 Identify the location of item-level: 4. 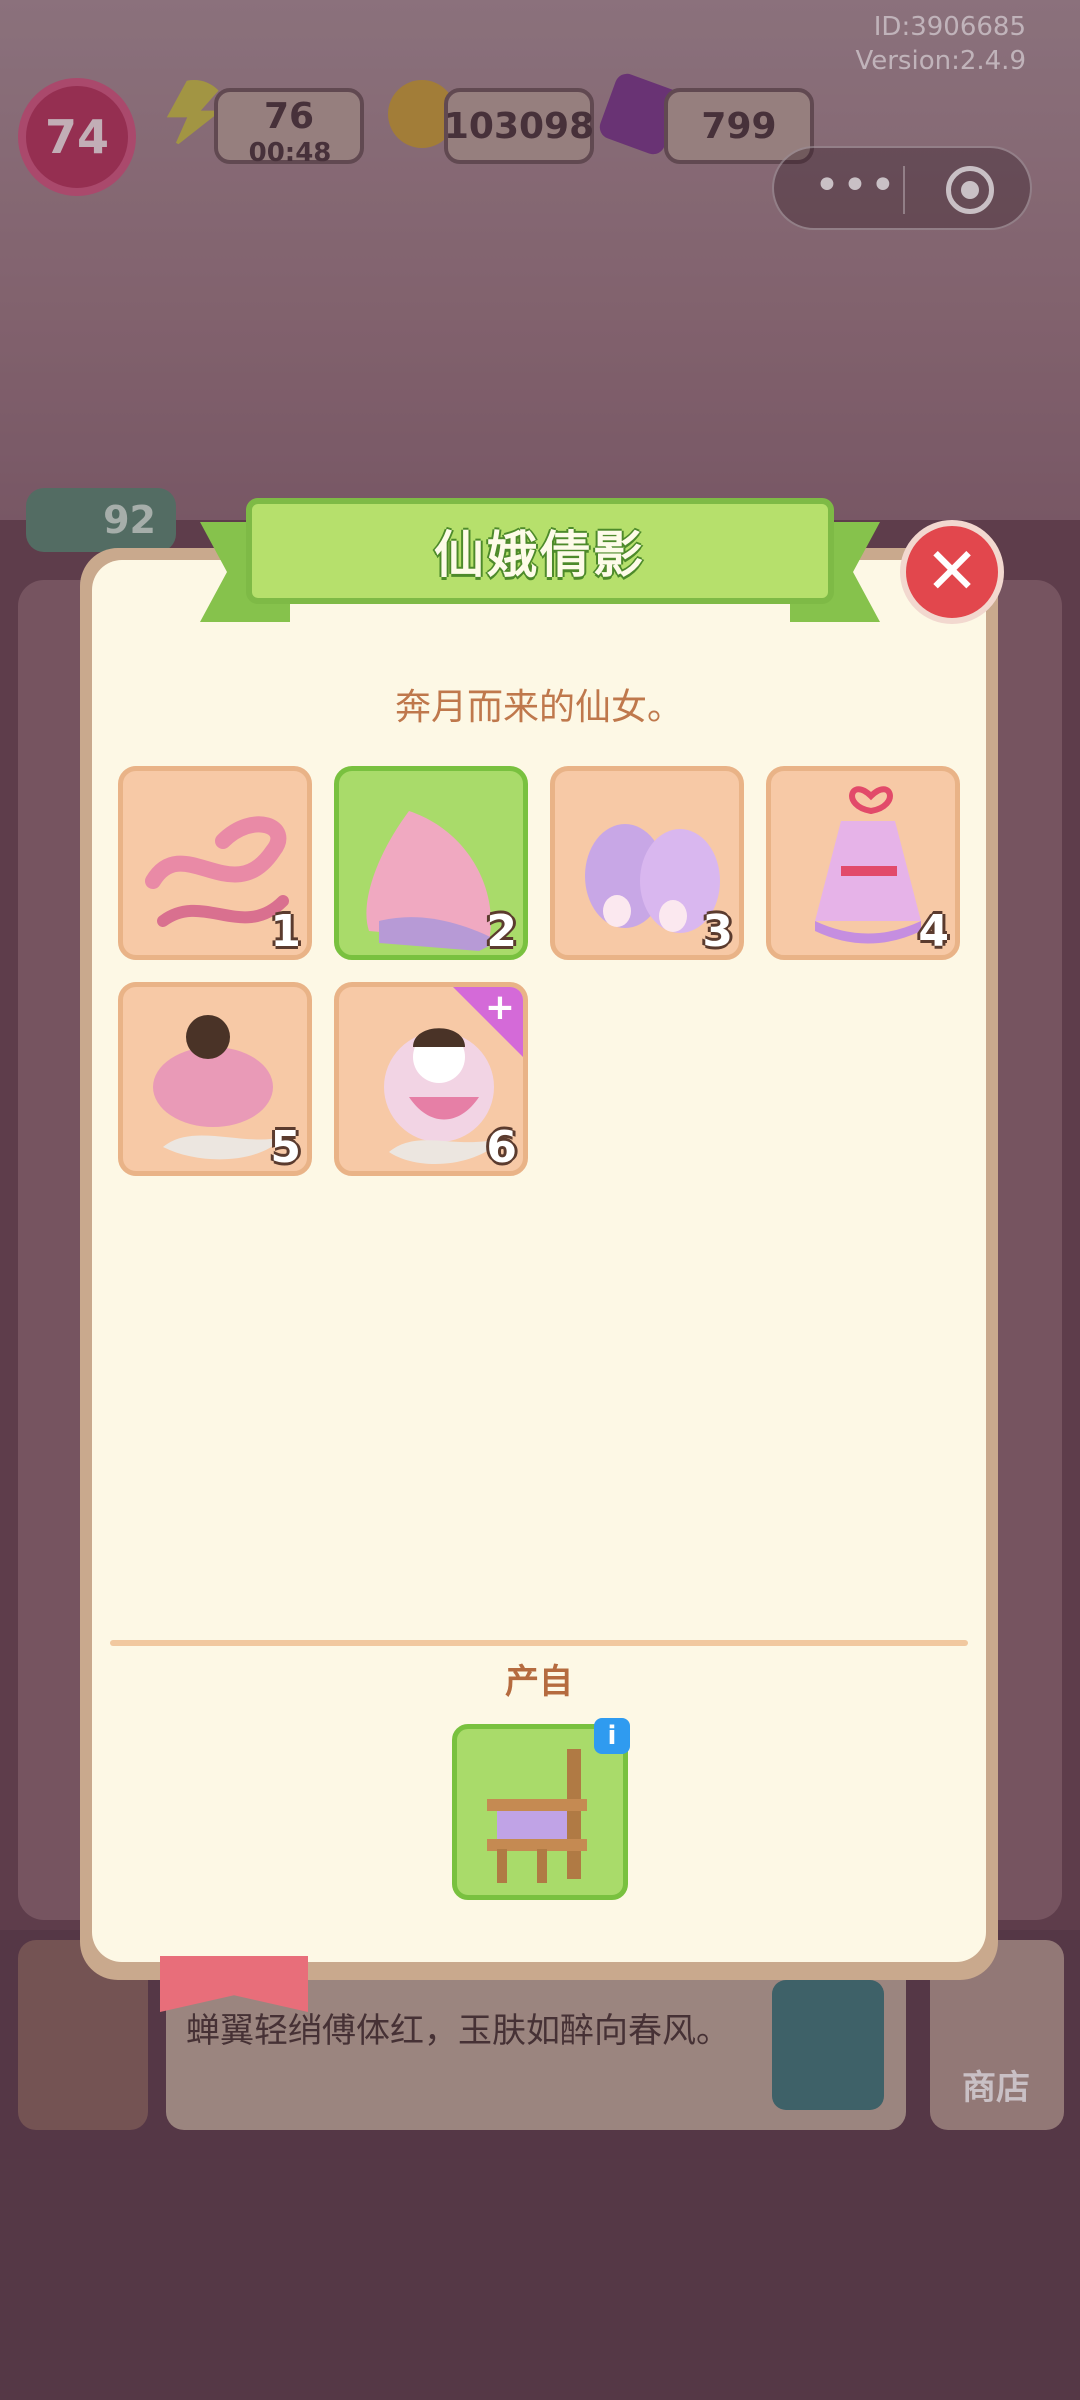
(933, 931).